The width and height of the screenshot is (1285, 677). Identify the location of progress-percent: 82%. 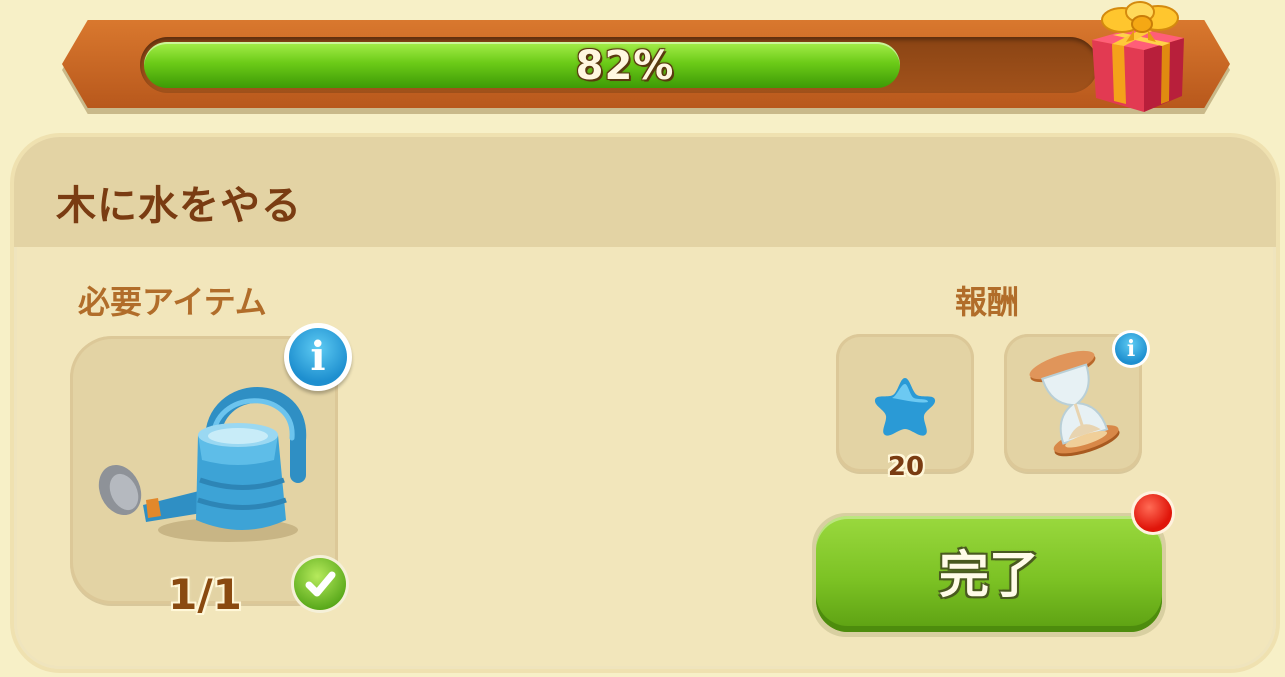
(625, 66).